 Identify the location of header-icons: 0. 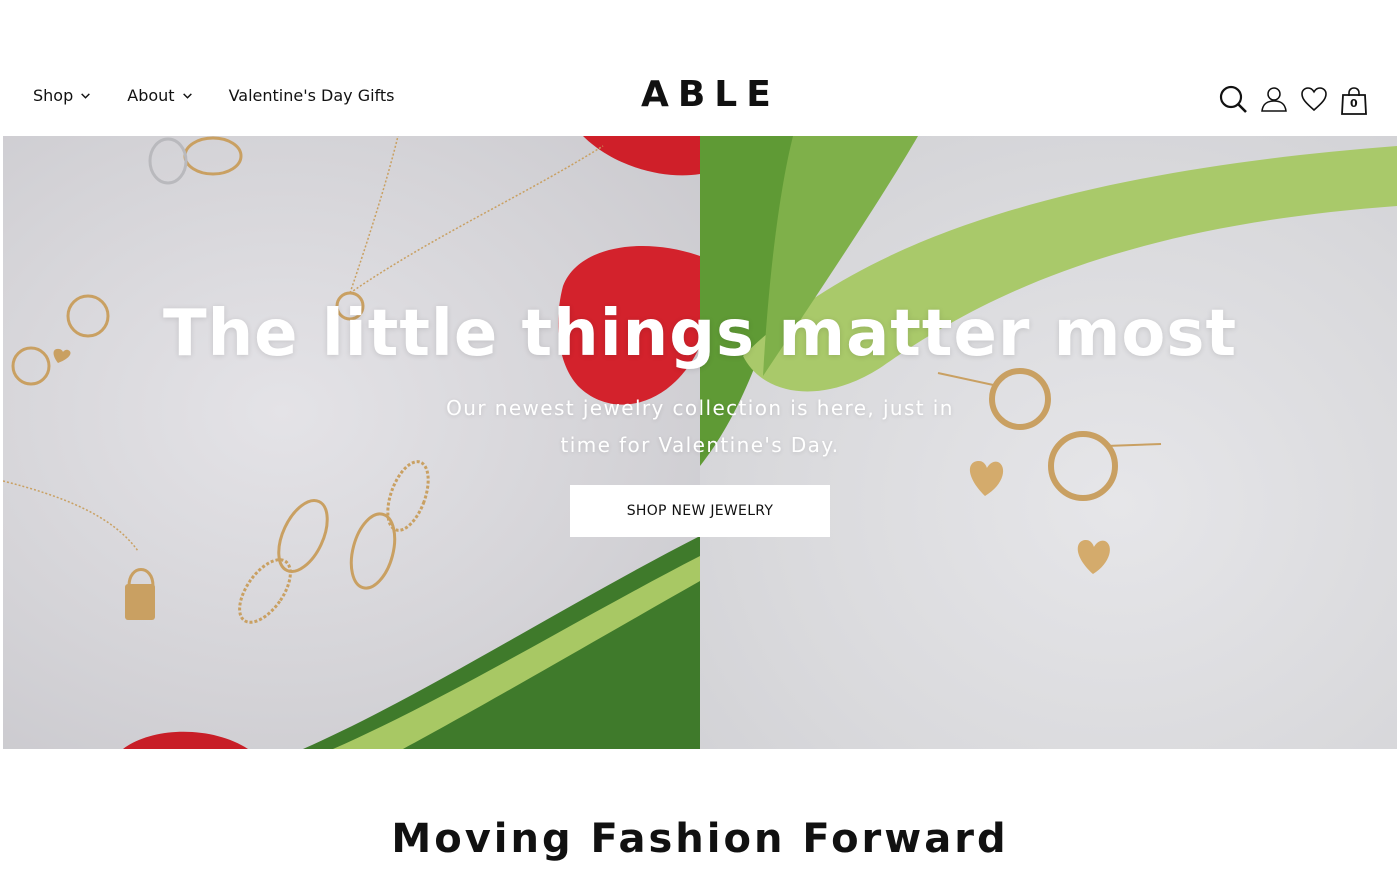
(1293, 101).